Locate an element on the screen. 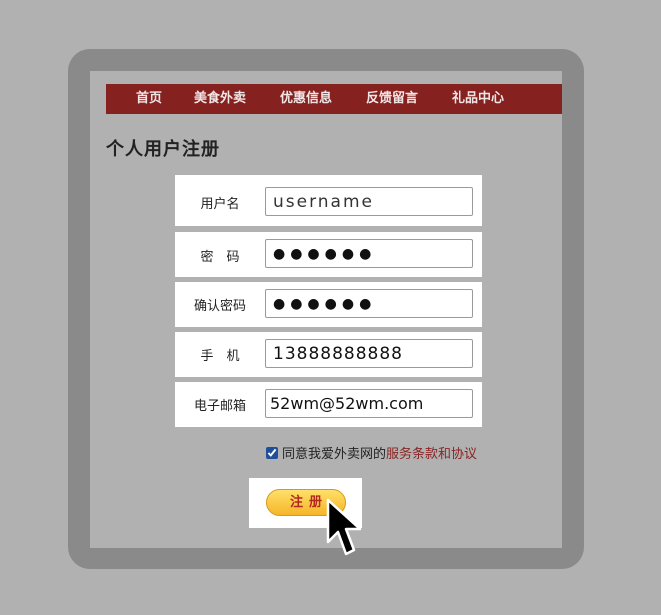  terms-text: 同意我爱外卖网的 is located at coordinates (334, 454).